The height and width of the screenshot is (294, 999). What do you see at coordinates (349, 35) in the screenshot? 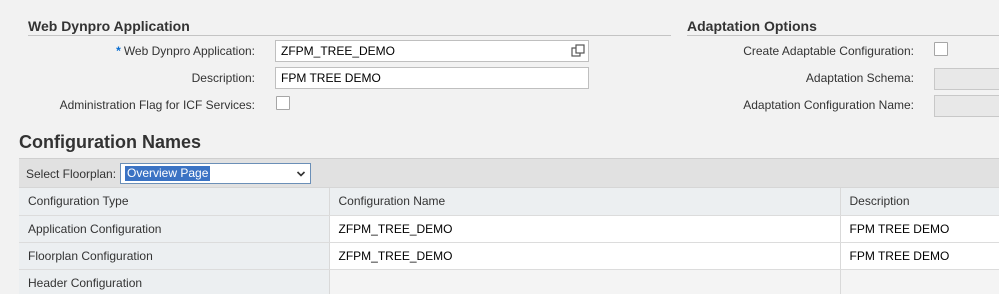
I see `web-dynpro-group-divider` at bounding box center [349, 35].